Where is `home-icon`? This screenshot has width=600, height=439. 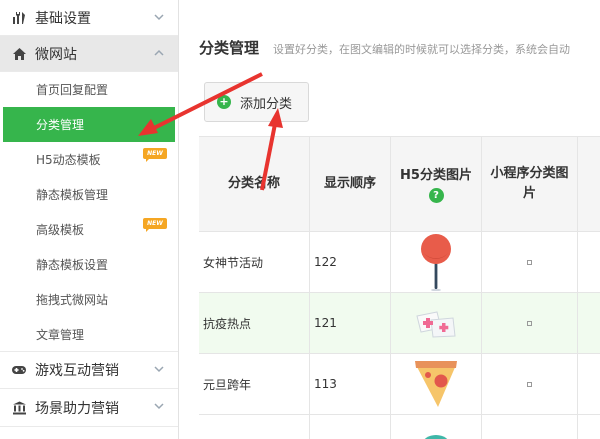
home-icon is located at coordinates (19, 54).